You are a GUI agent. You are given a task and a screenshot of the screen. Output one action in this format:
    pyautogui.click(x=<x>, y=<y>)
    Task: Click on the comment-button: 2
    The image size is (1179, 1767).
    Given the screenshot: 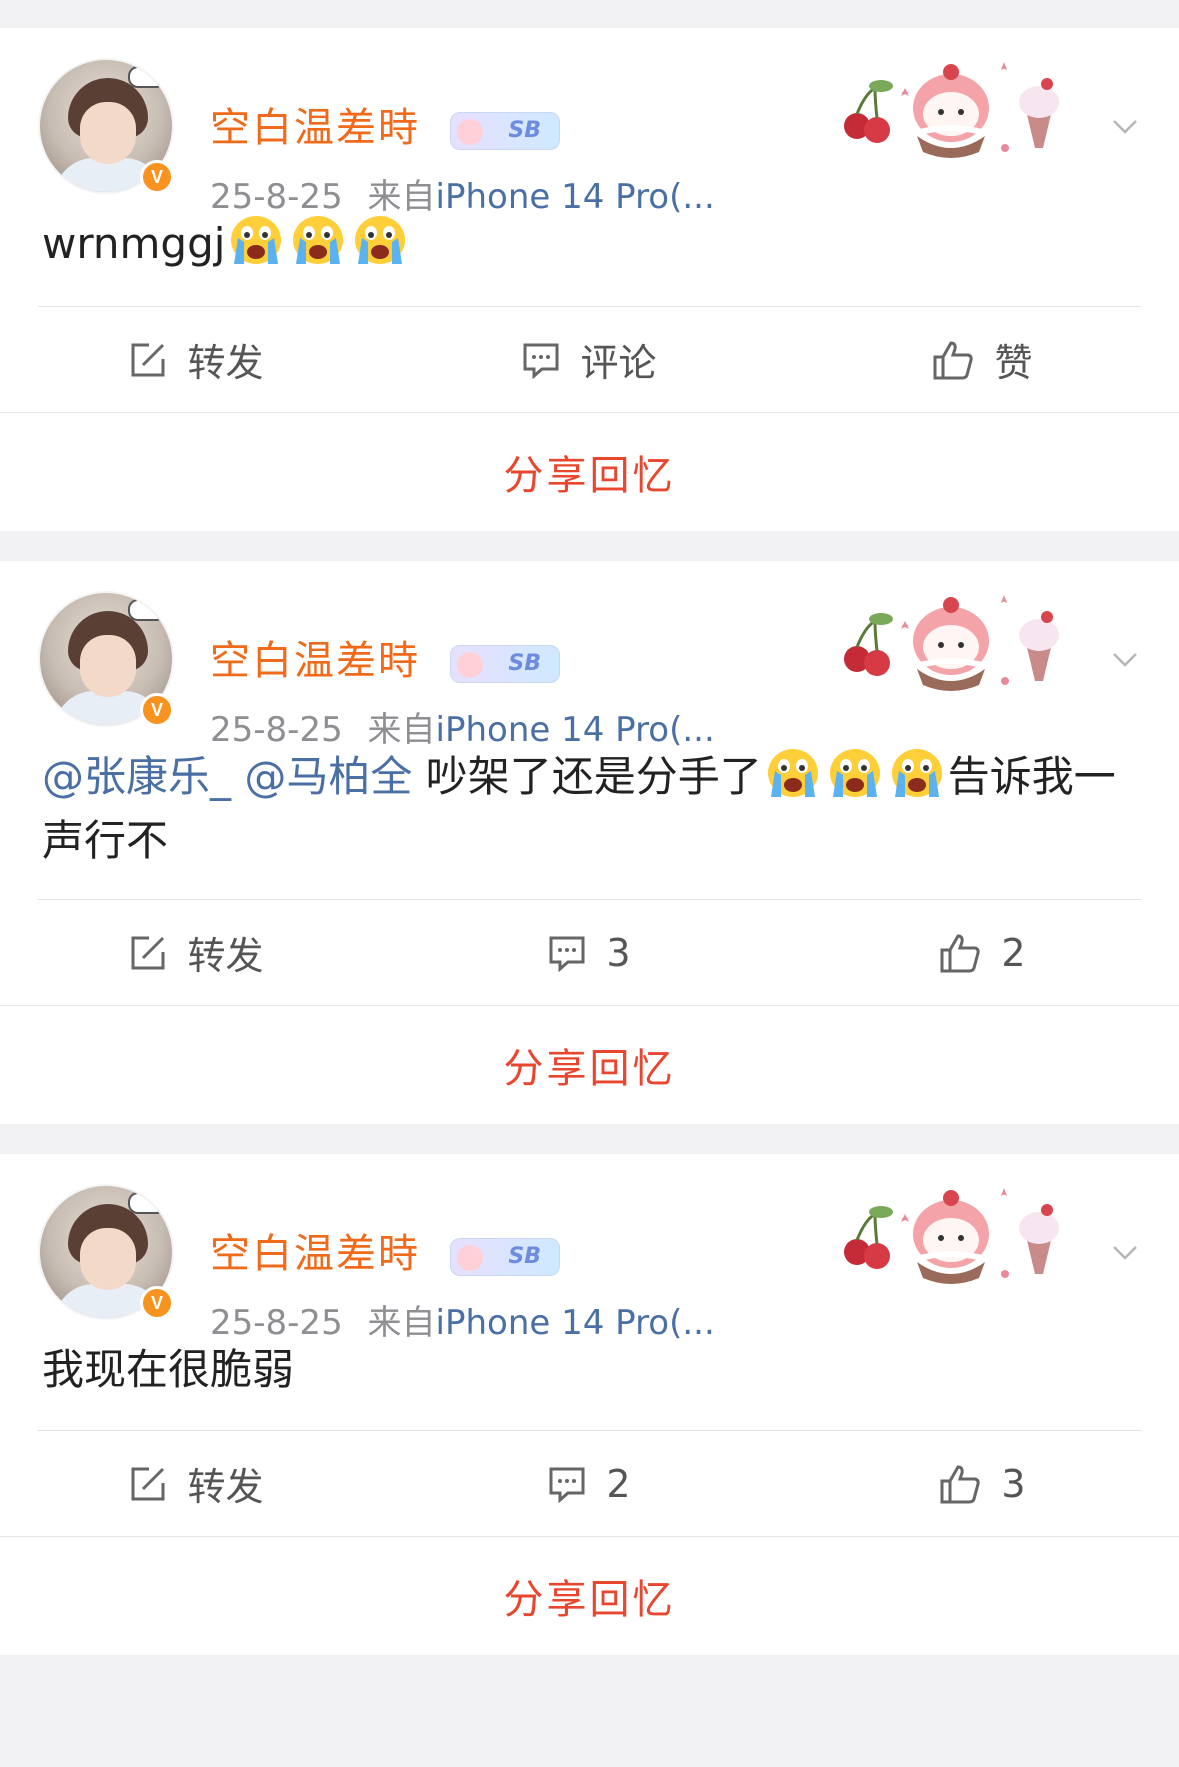 What is the action you would take?
    pyautogui.click(x=589, y=1484)
    